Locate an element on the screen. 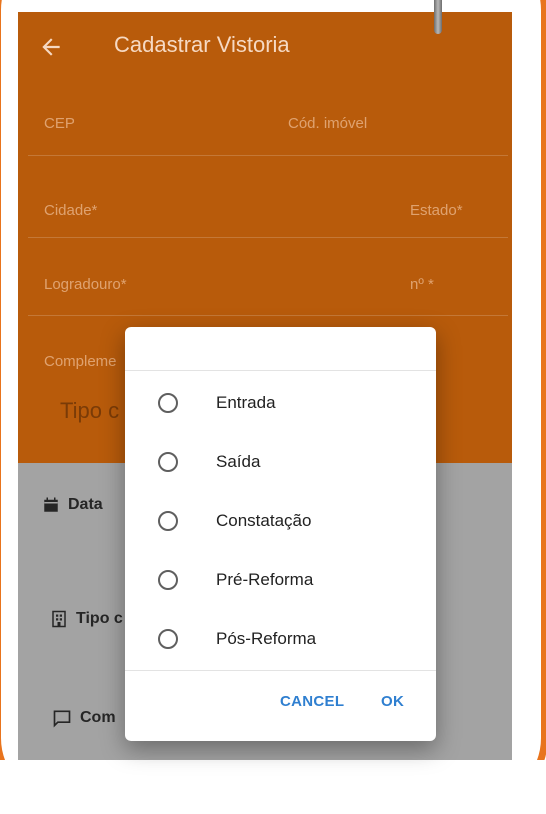 This screenshot has width=546, height=814. cep-field: CEP is located at coordinates (59, 123).